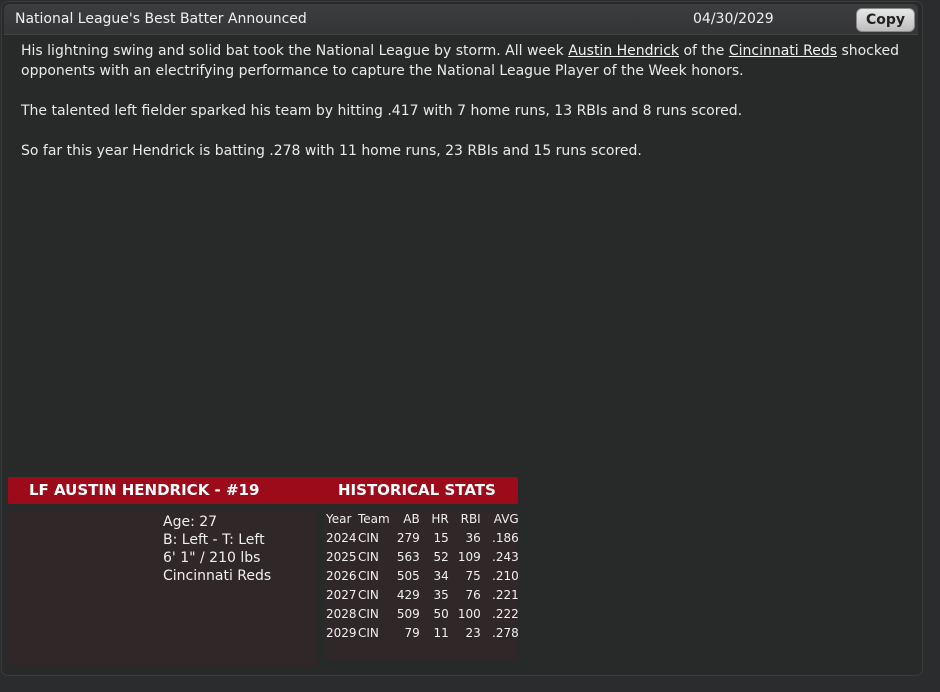 This screenshot has height=692, width=940. I want to click on cell-avg: .221, so click(505, 594).